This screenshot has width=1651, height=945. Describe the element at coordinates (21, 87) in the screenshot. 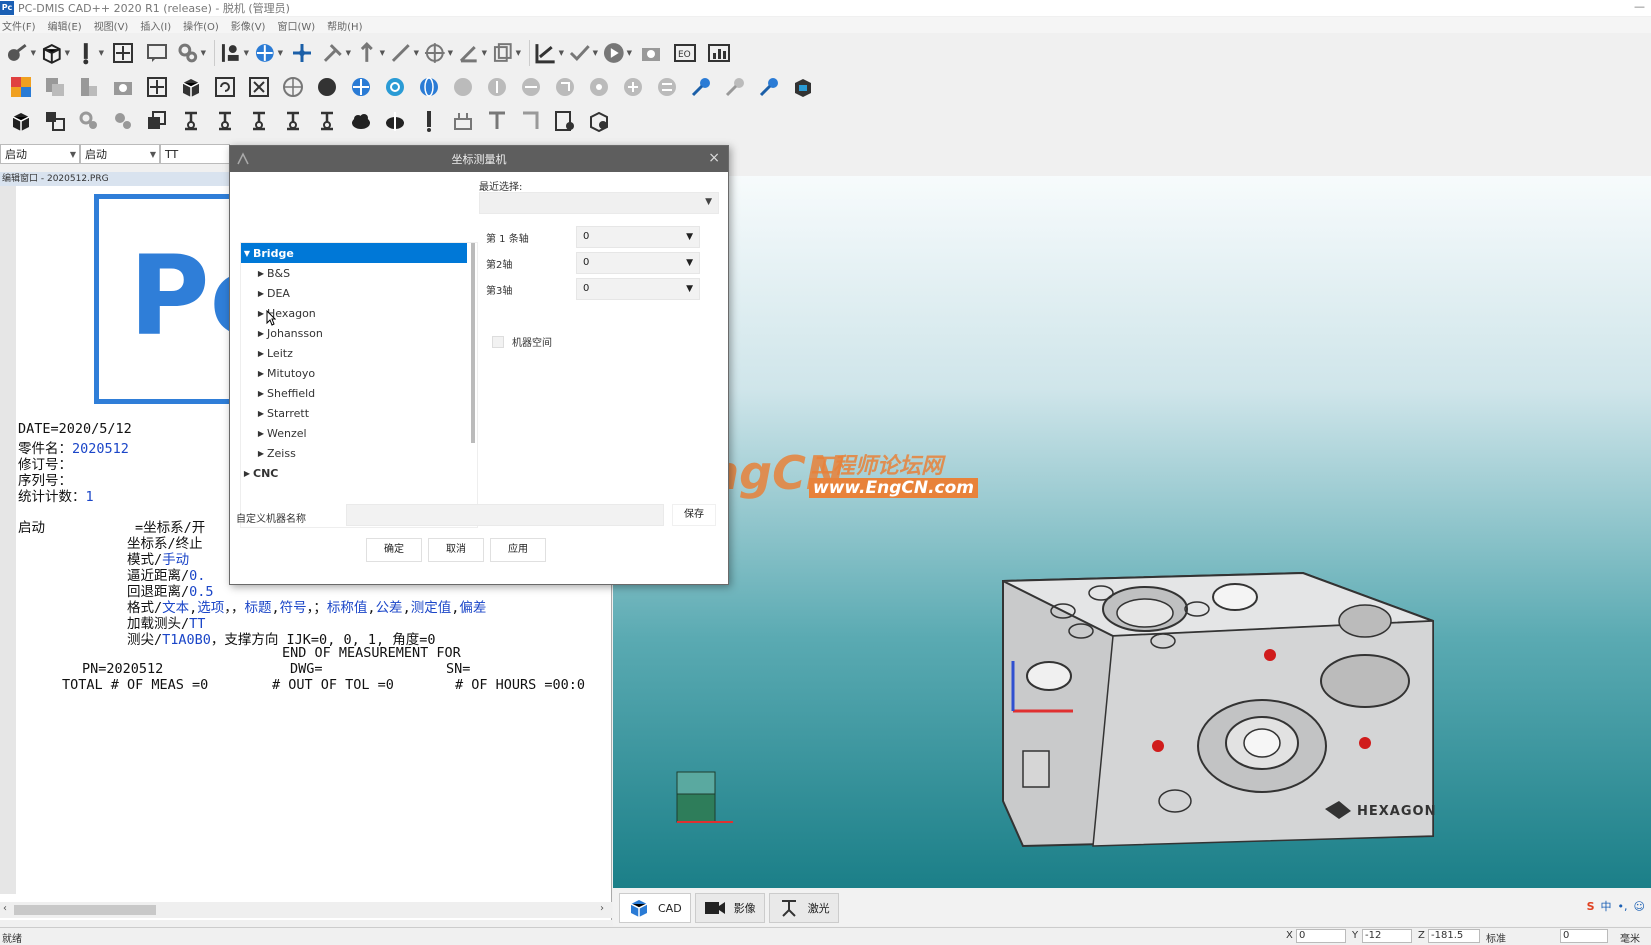

I see `color-palette-button` at that location.